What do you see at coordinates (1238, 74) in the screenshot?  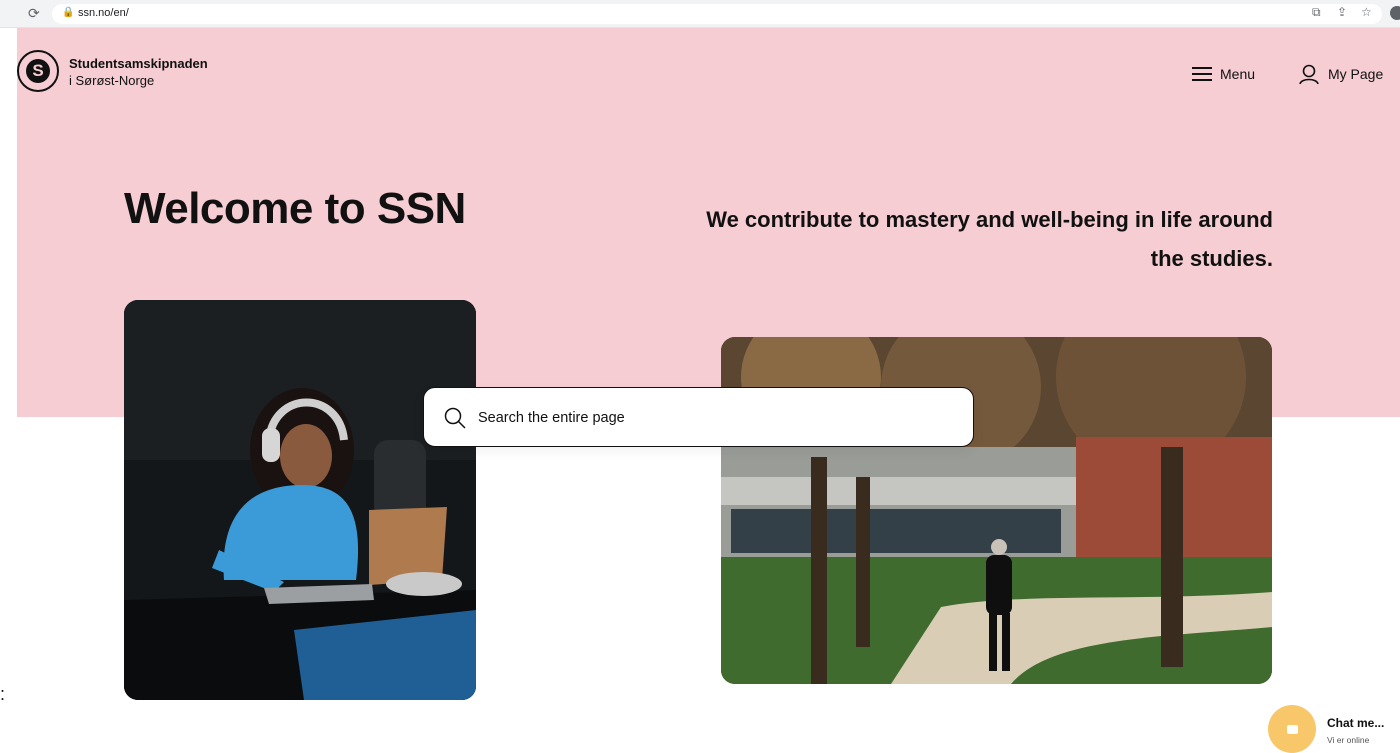 I see `menu-label: Menu` at bounding box center [1238, 74].